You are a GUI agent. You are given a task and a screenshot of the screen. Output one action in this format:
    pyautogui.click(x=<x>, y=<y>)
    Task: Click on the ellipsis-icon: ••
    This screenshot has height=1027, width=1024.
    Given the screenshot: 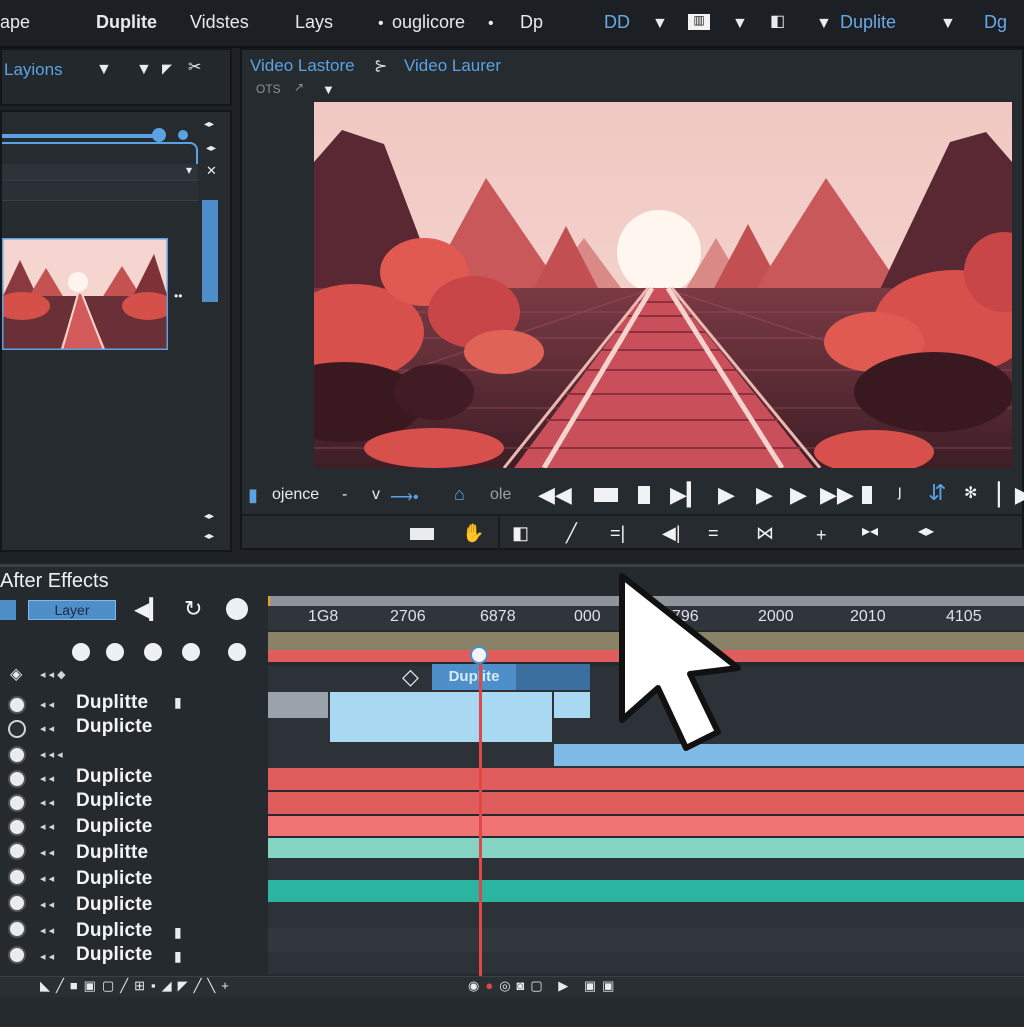 What is the action you would take?
    pyautogui.click(x=178, y=296)
    